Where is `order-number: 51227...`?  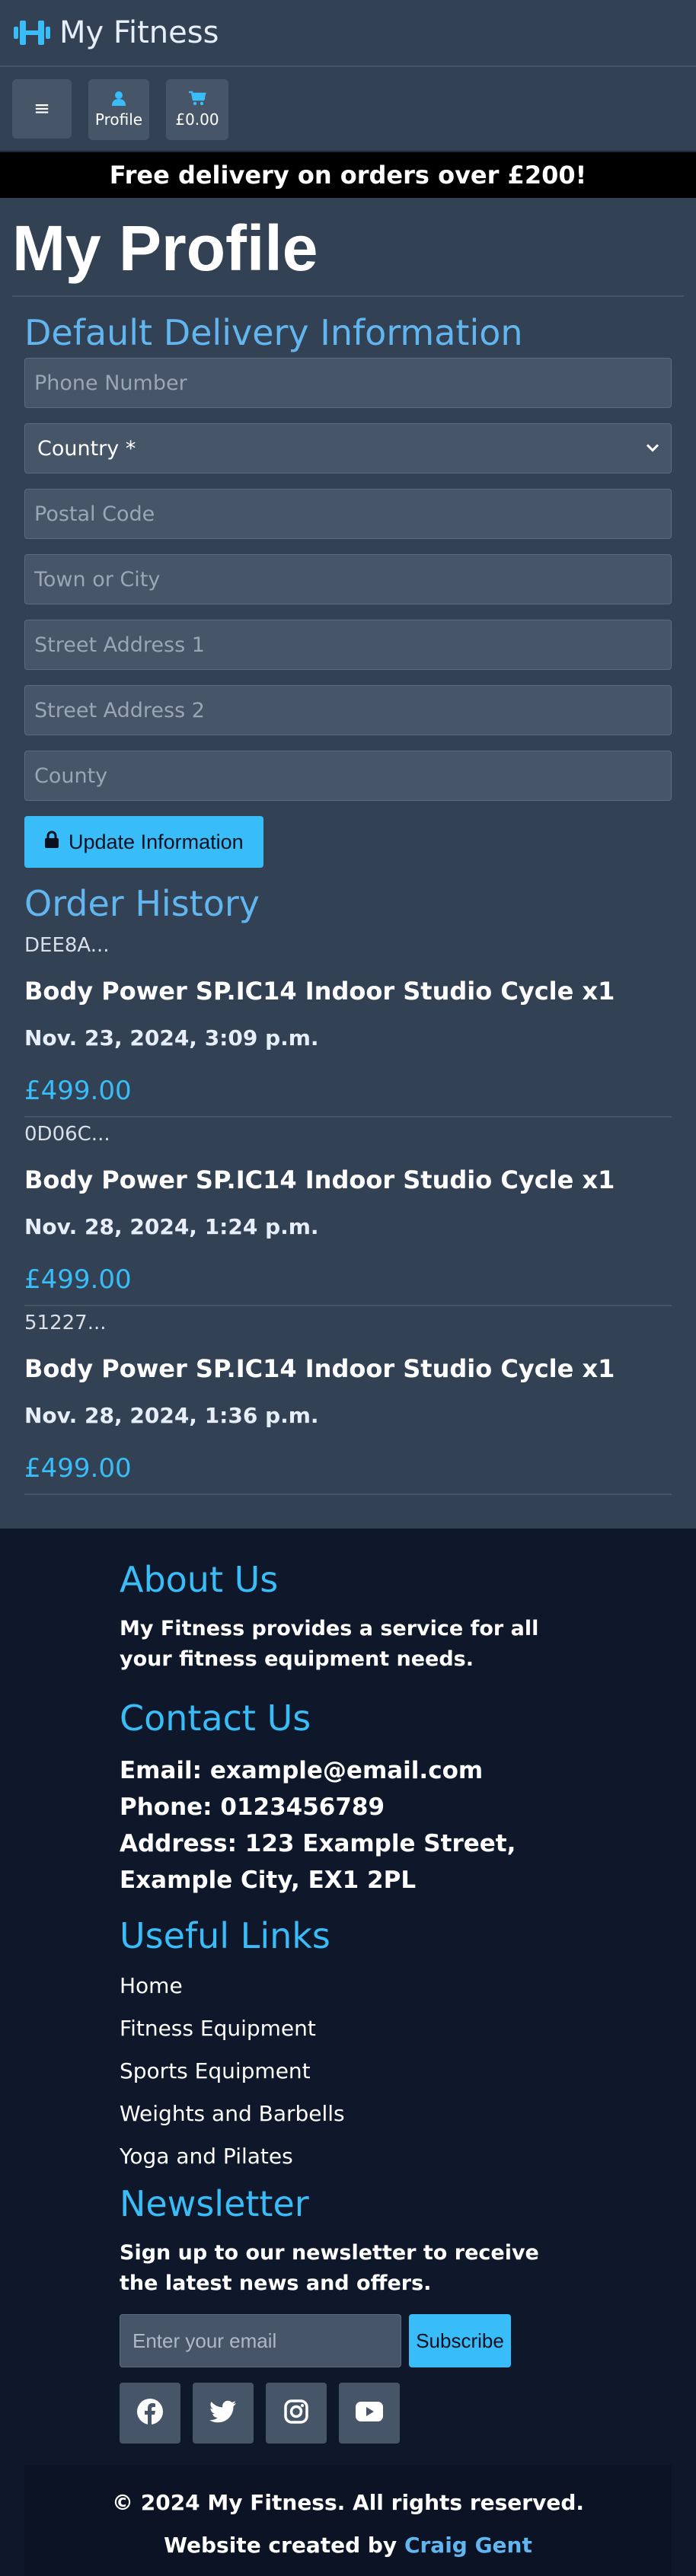
order-number: 51227... is located at coordinates (348, 1323).